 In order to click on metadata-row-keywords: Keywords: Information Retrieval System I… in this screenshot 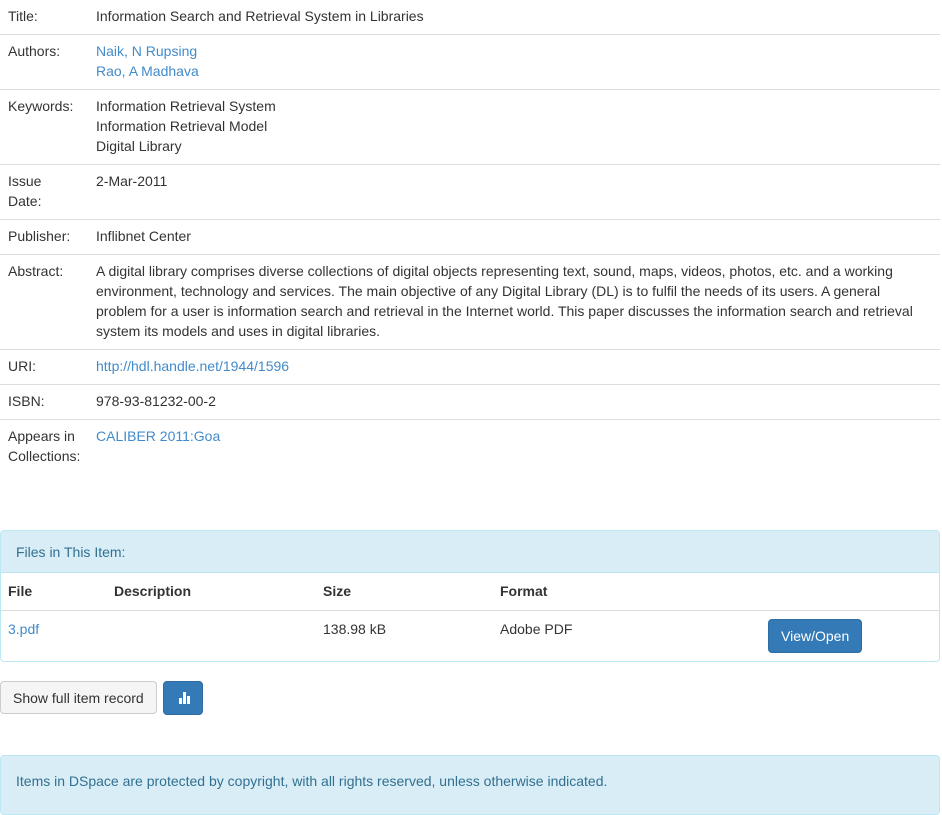, I will do `click(470, 127)`.